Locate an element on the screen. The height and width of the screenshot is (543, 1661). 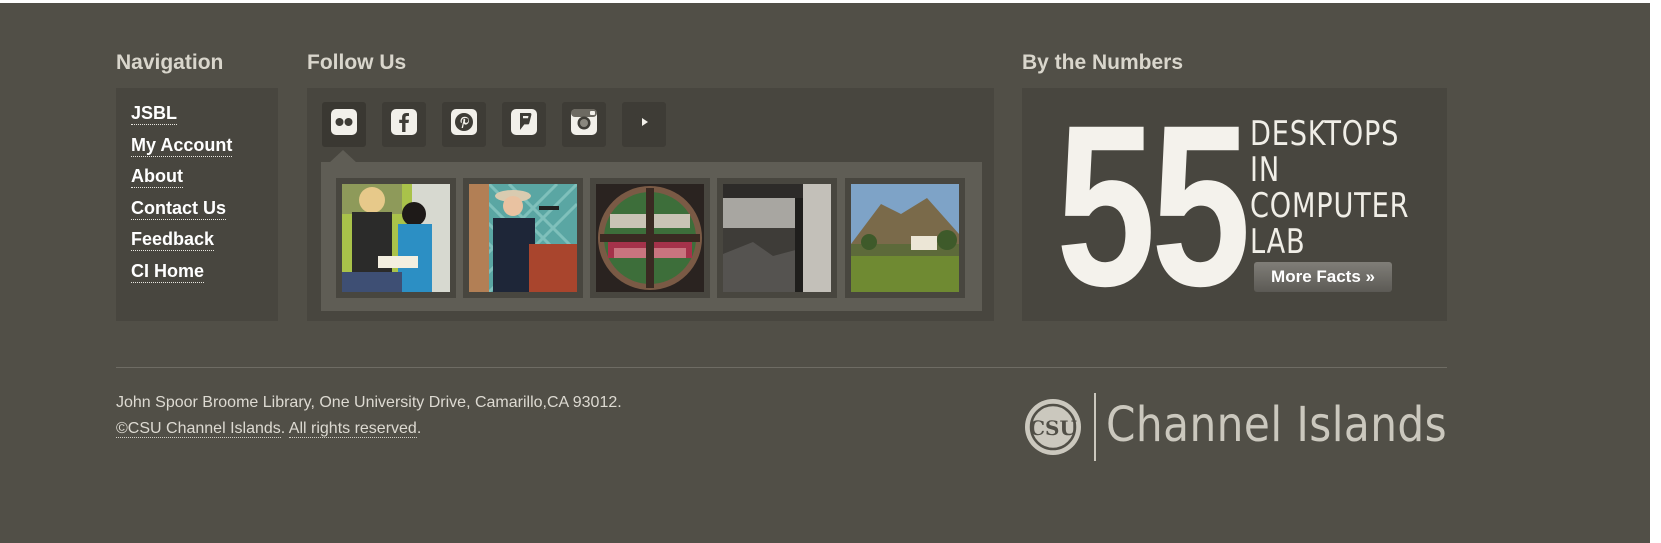
csu-seal-icon: CSU is located at coordinates (1060, 427).